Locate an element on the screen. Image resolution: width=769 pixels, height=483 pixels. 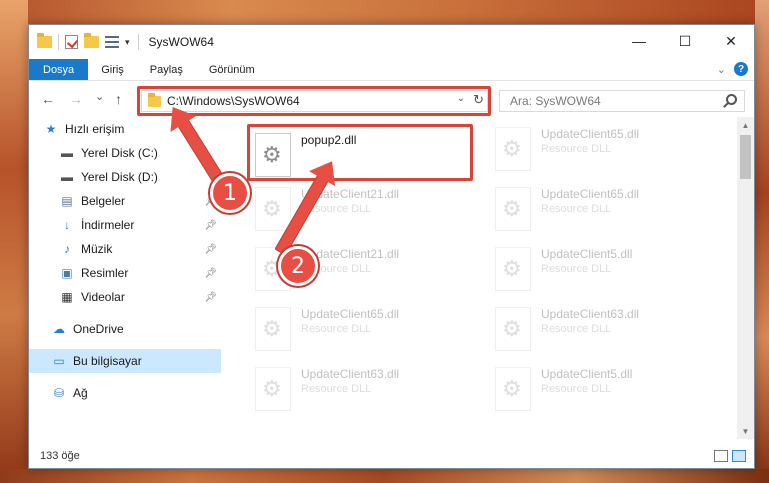
ribbon-tabs: Dosya Giriş Paylaş Görünüm ⌄ ? is located at coordinates (391, 70).